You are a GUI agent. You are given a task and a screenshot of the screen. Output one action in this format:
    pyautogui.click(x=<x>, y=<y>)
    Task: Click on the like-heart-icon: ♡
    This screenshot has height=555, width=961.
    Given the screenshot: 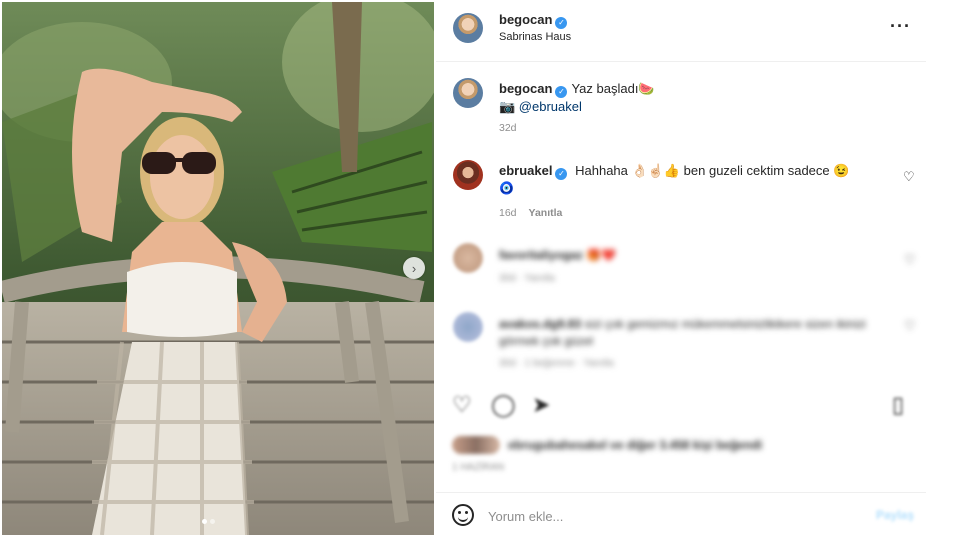 What is the action you would take?
    pyautogui.click(x=462, y=405)
    